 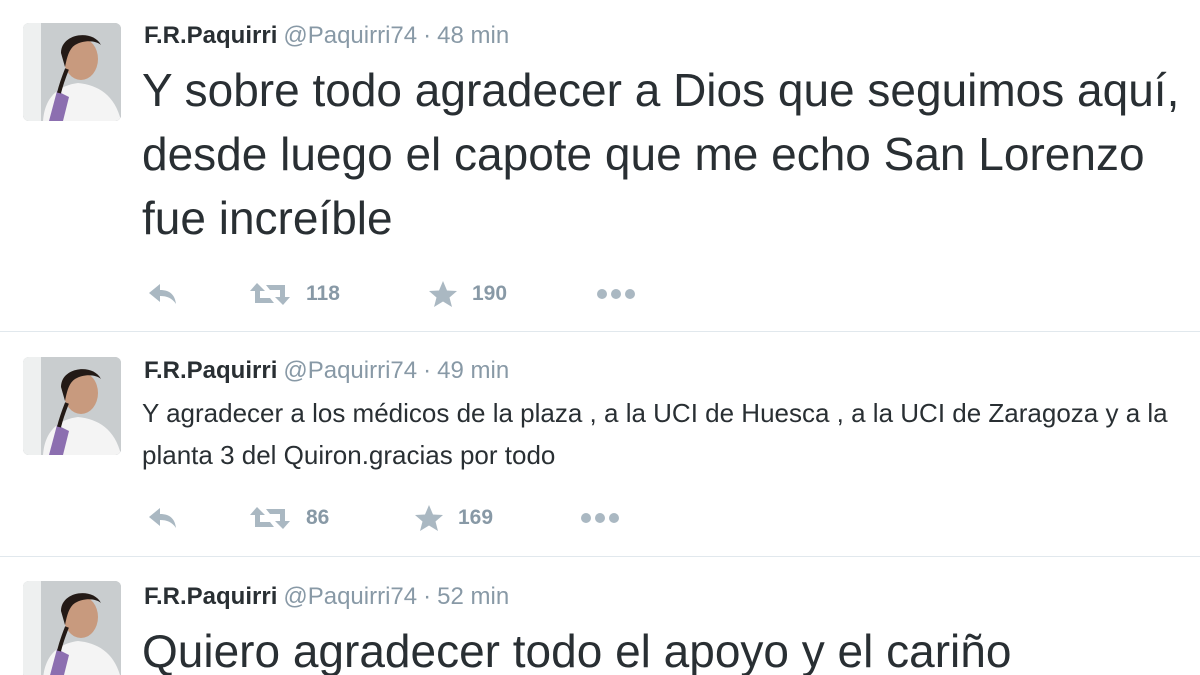 I want to click on retweet-count: 86, so click(x=318, y=517).